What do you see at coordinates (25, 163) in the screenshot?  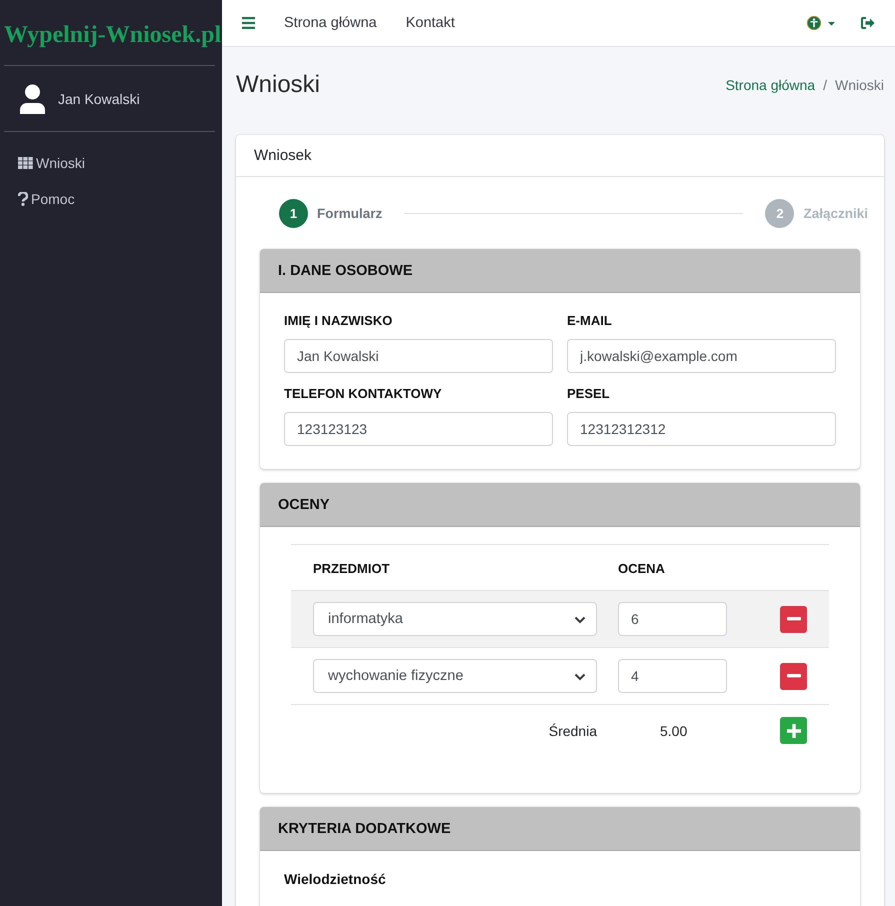 I see `grid-icon` at bounding box center [25, 163].